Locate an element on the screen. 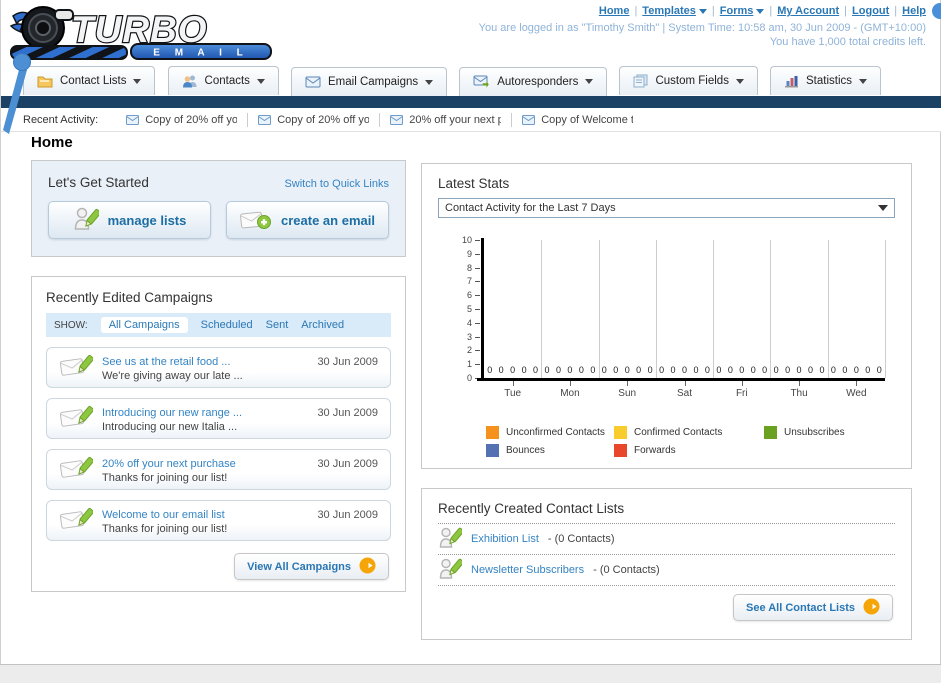 Image resolution: width=941 pixels, height=683 pixels. nav-my-account: My Account is located at coordinates (808, 11).